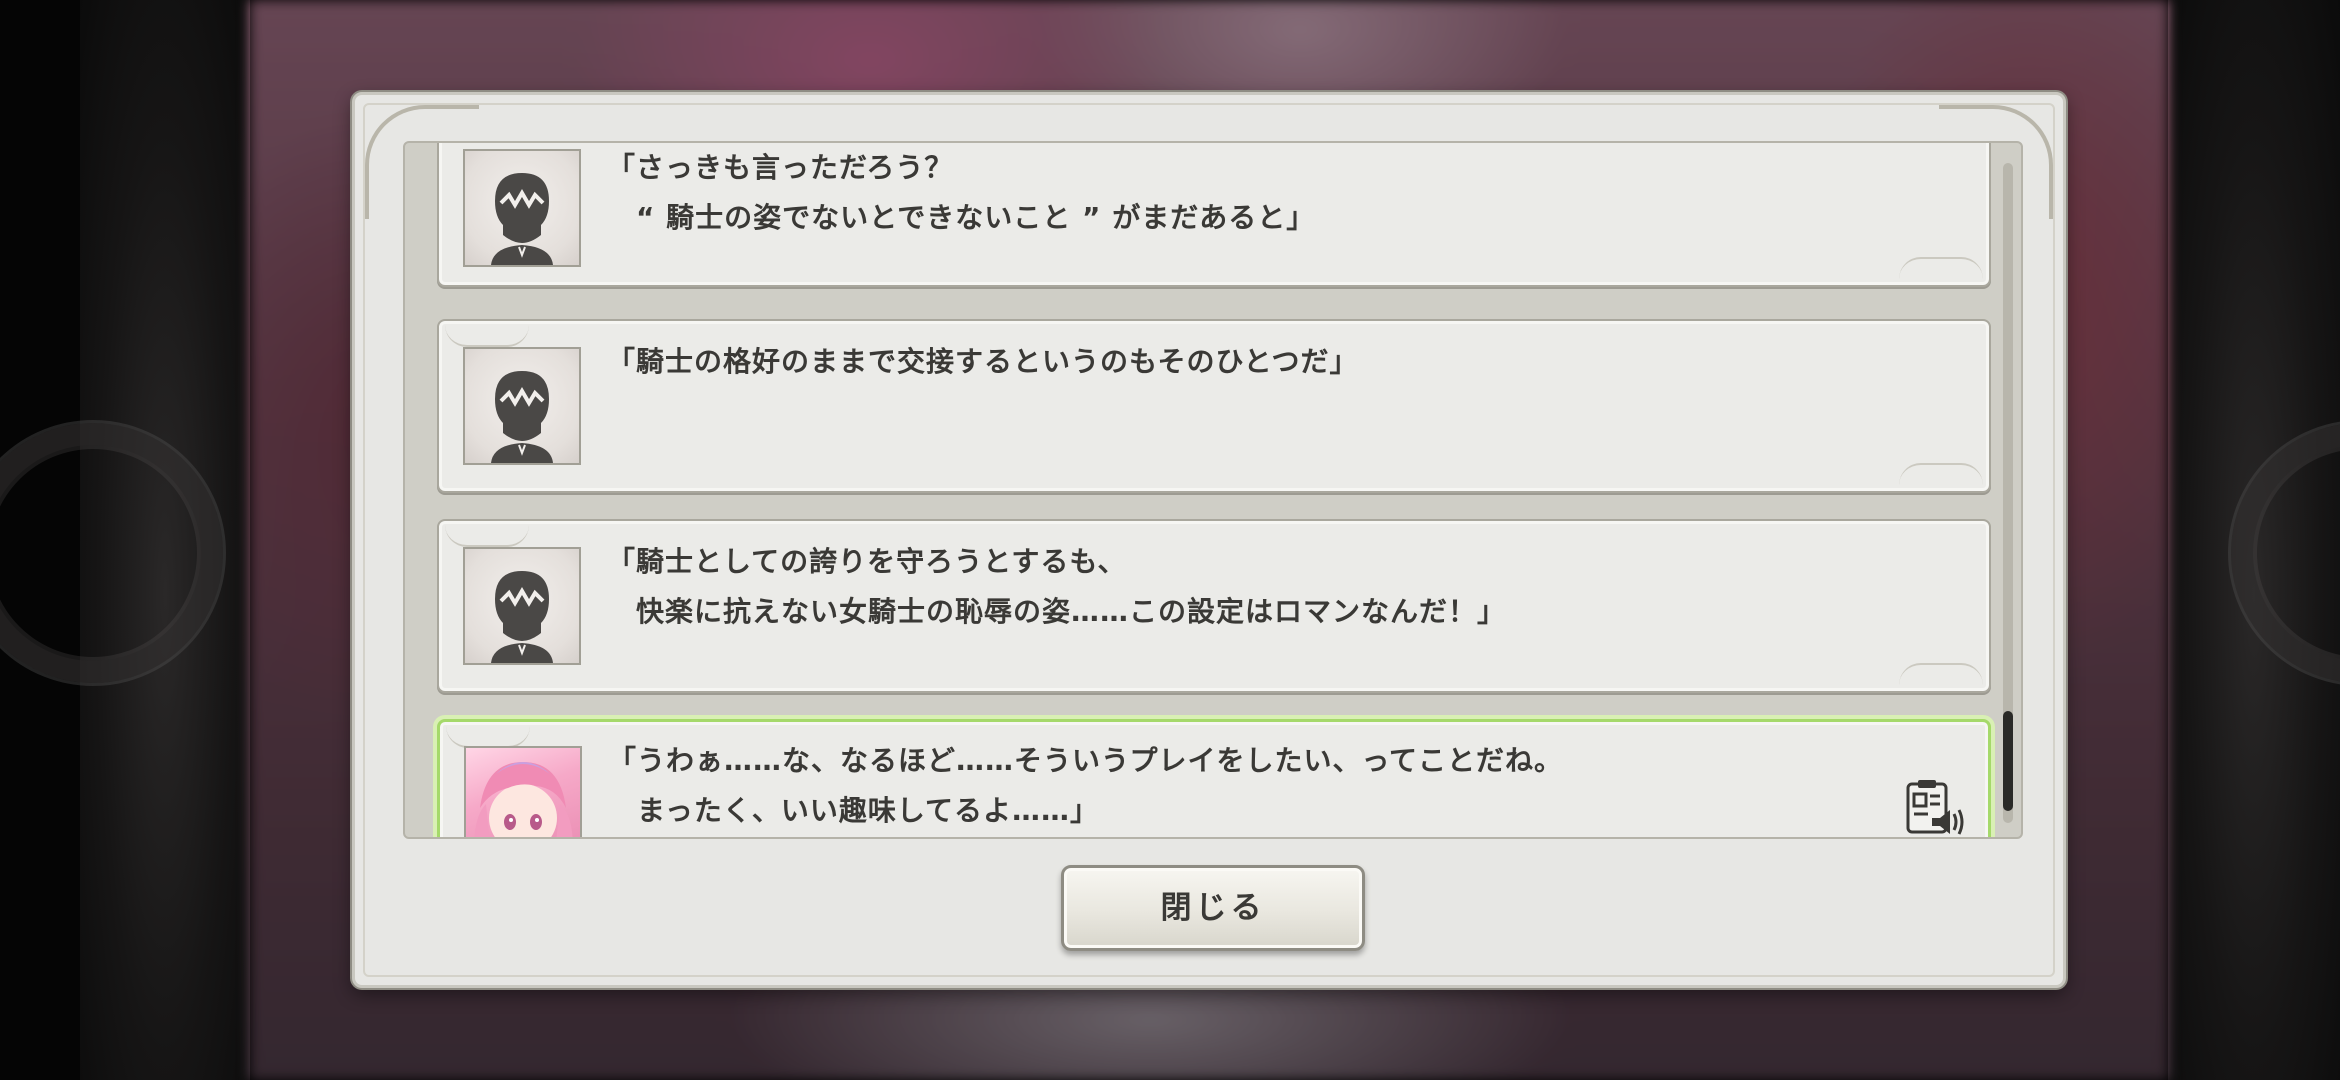  I want to click on entry-text: 「さっきも言っただろう？ “ 騎士の姿でないとできないこと ” がまだあると」, so click(961, 192).